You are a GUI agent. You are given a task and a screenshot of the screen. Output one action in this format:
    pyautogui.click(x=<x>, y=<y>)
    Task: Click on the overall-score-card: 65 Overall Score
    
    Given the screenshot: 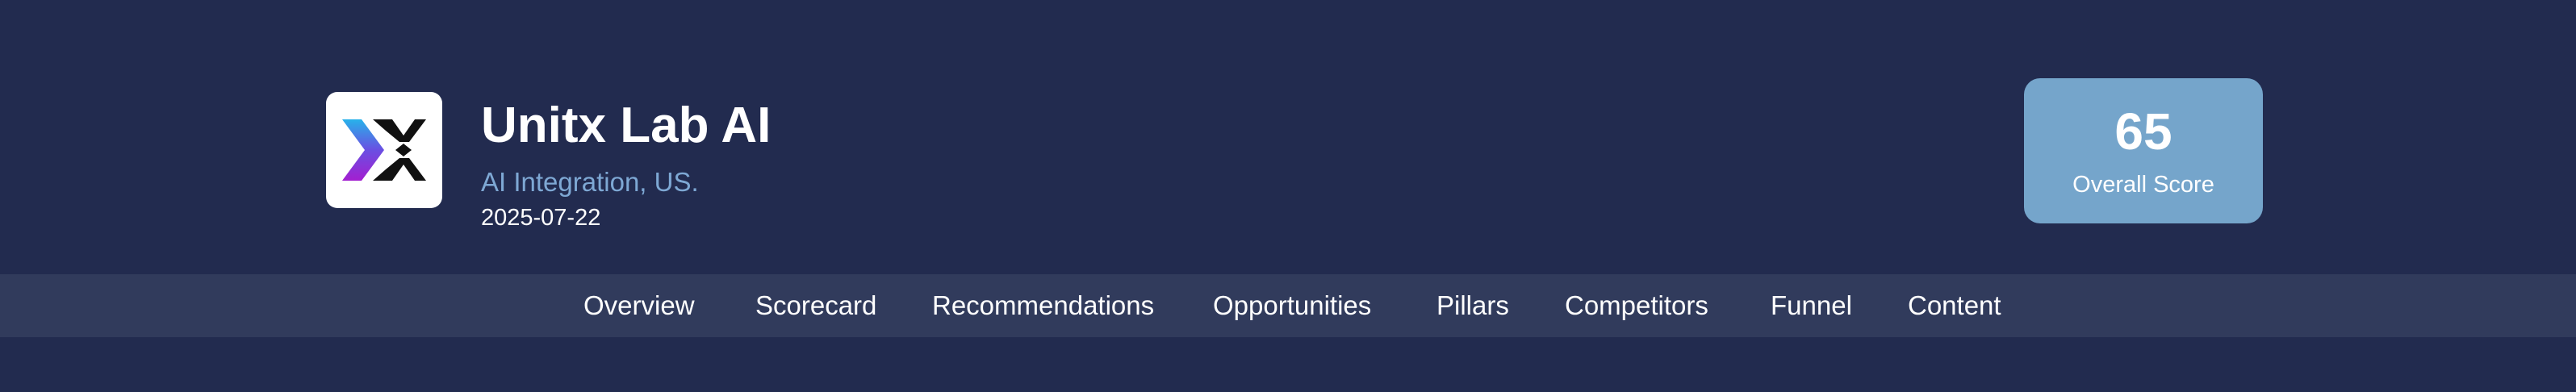 What is the action you would take?
    pyautogui.click(x=2143, y=150)
    